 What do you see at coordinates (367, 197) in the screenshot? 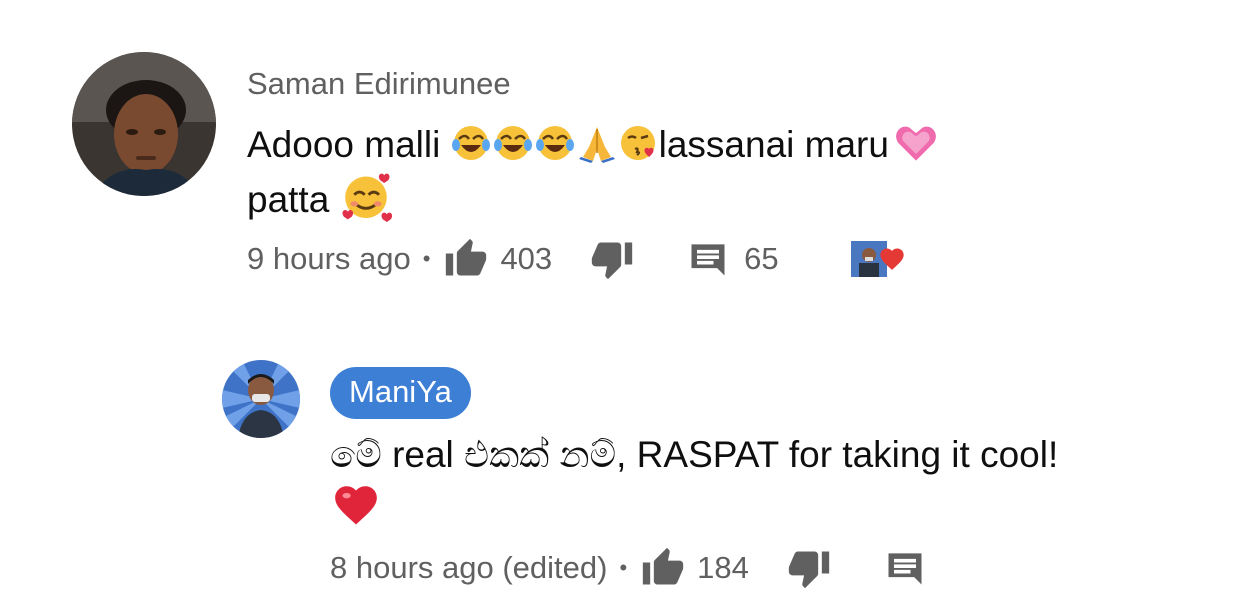
I see `smiling-face-with-hearts-emoji-icon` at bounding box center [367, 197].